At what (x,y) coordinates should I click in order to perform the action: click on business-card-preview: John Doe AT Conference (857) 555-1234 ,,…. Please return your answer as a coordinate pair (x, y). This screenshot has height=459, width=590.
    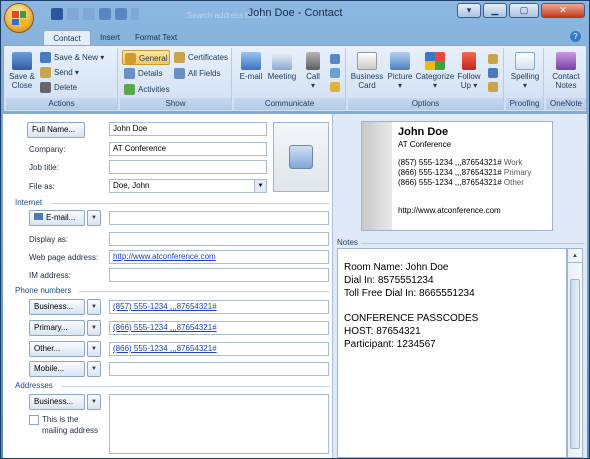
    Looking at the image, I should click on (457, 176).